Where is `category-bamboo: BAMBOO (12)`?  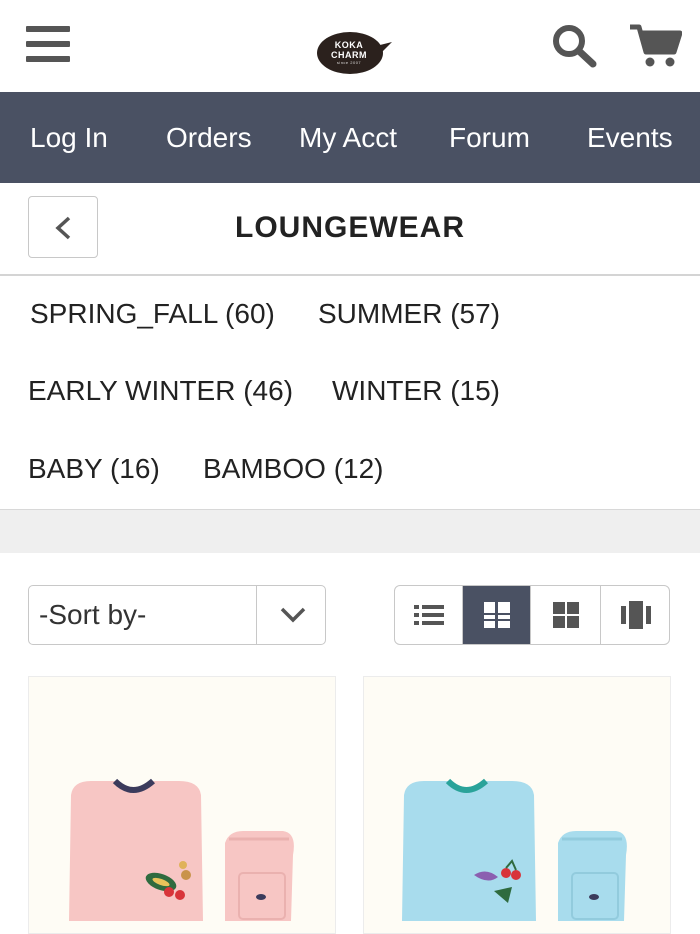
category-bamboo: BAMBOO (12) is located at coordinates (293, 469).